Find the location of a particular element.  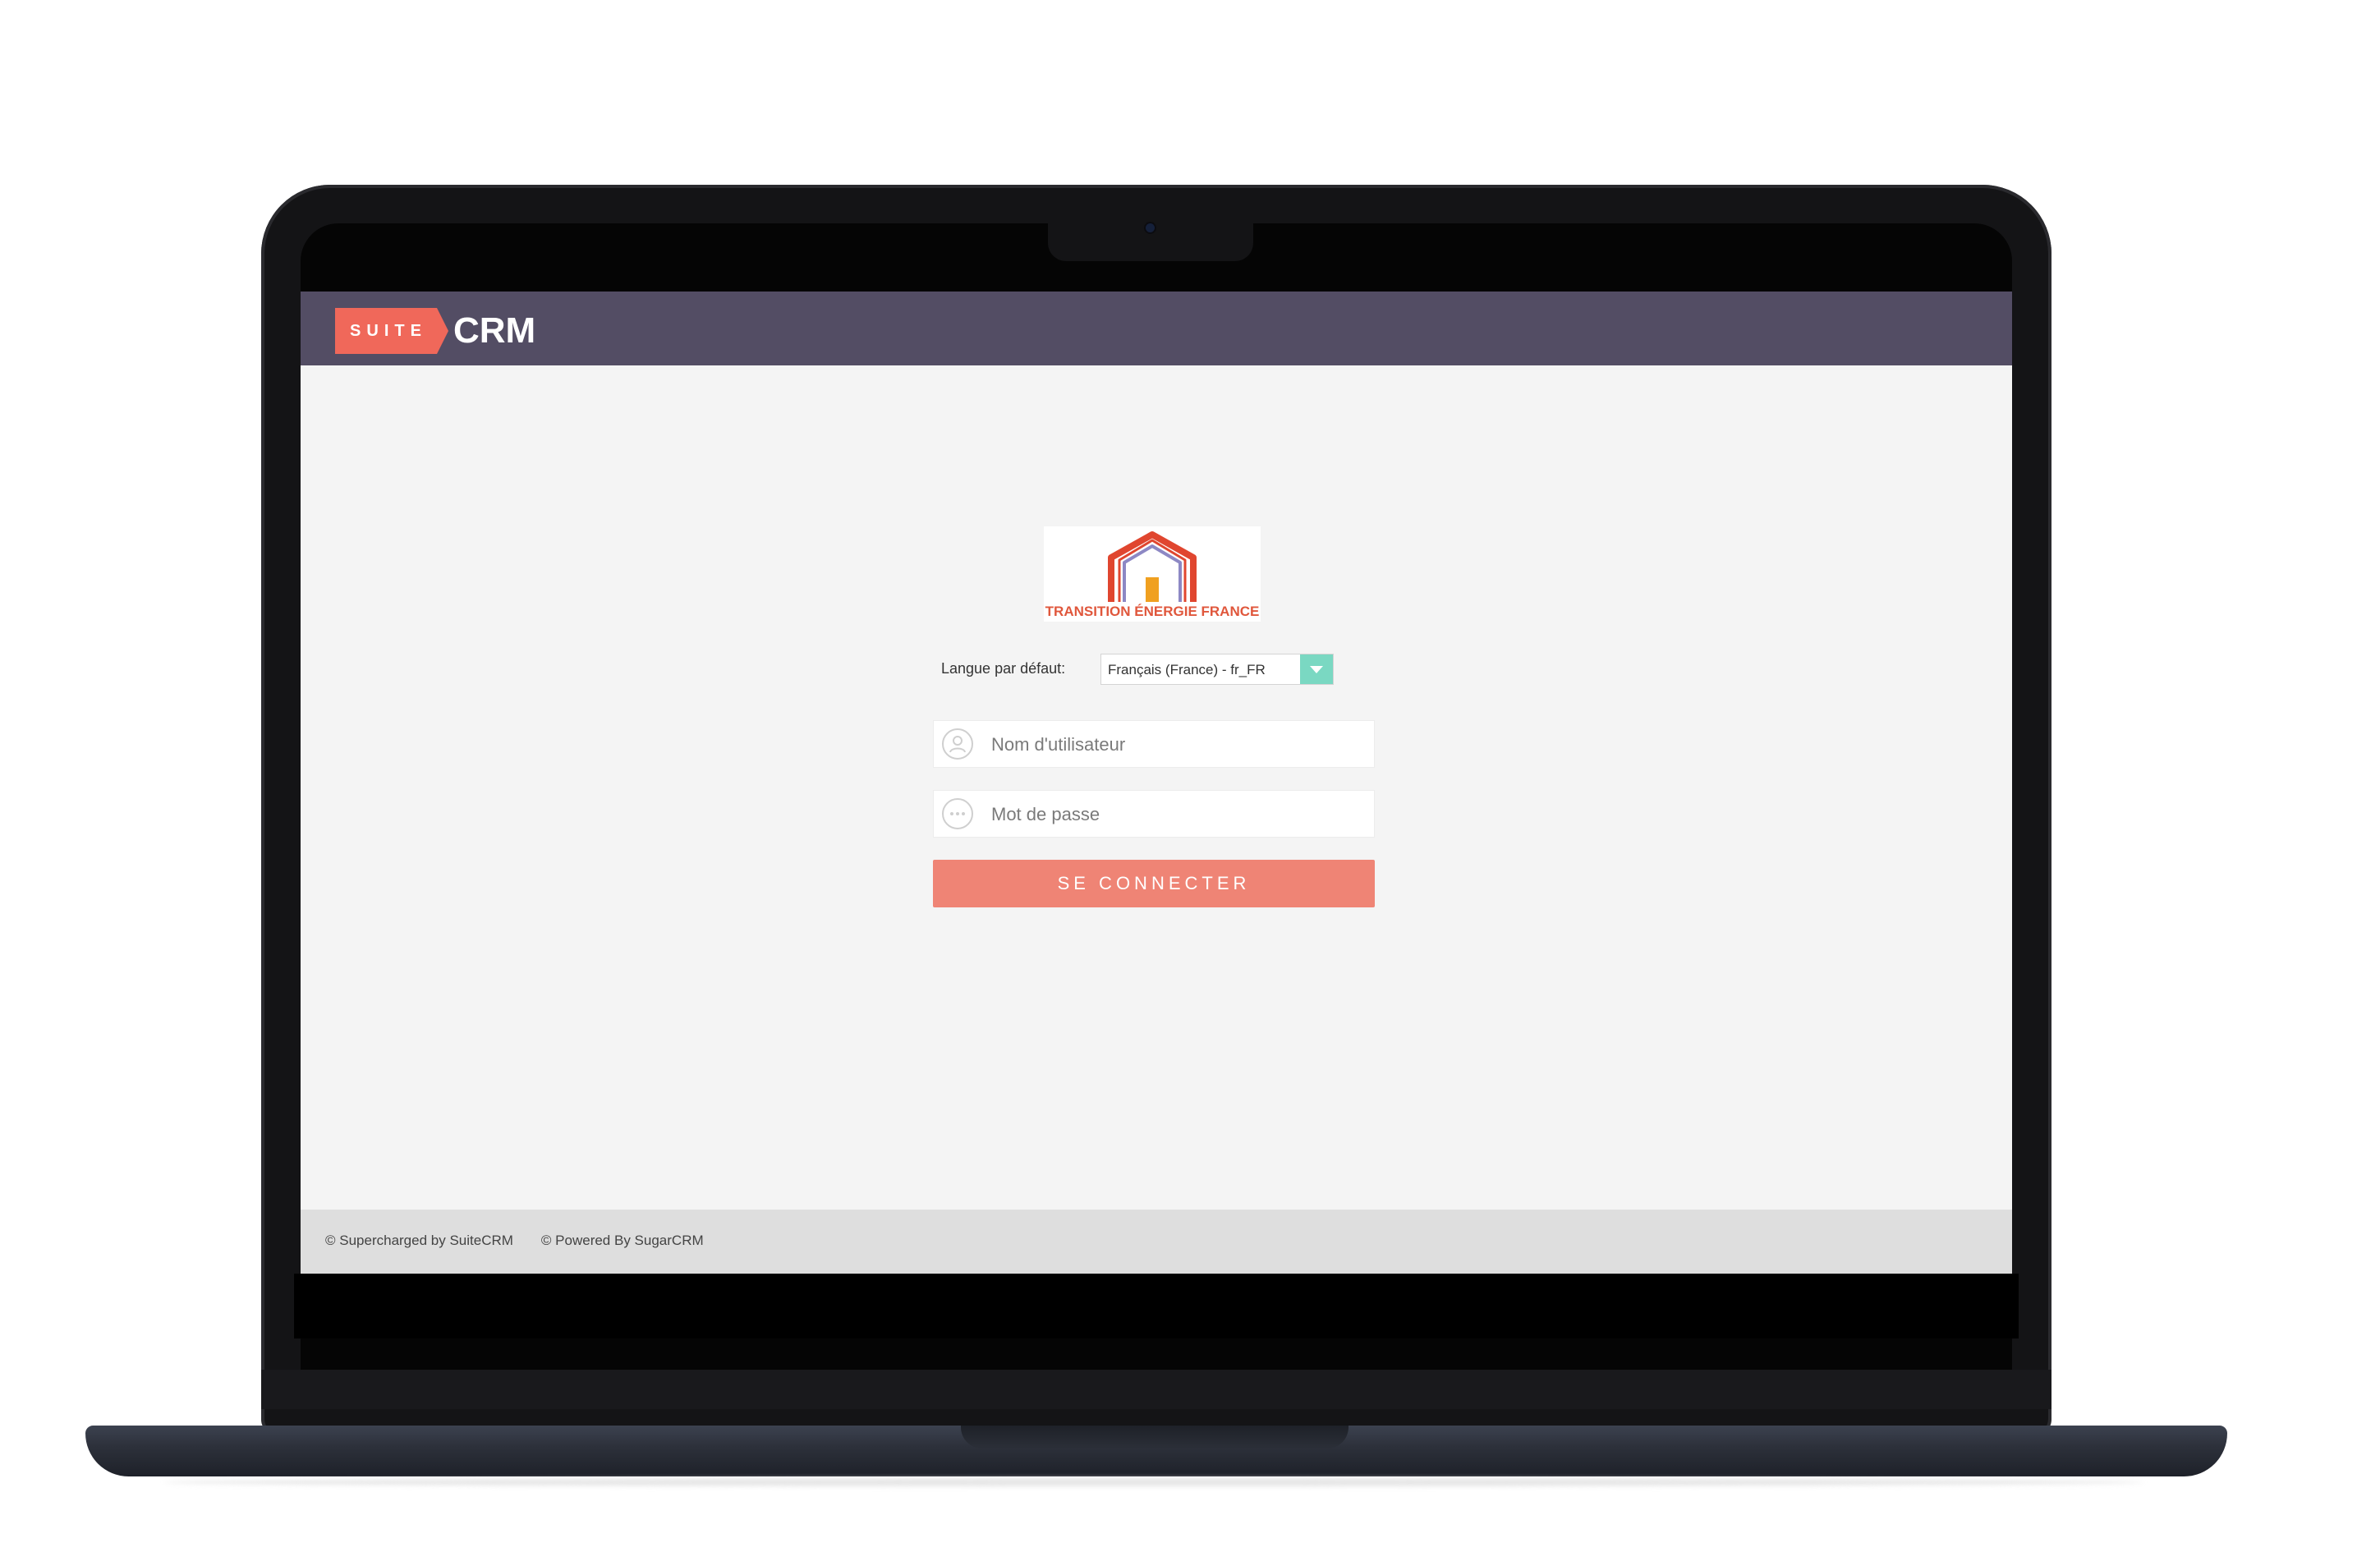

language-selected-value: Français (France) - fr_FR is located at coordinates (1187, 669).